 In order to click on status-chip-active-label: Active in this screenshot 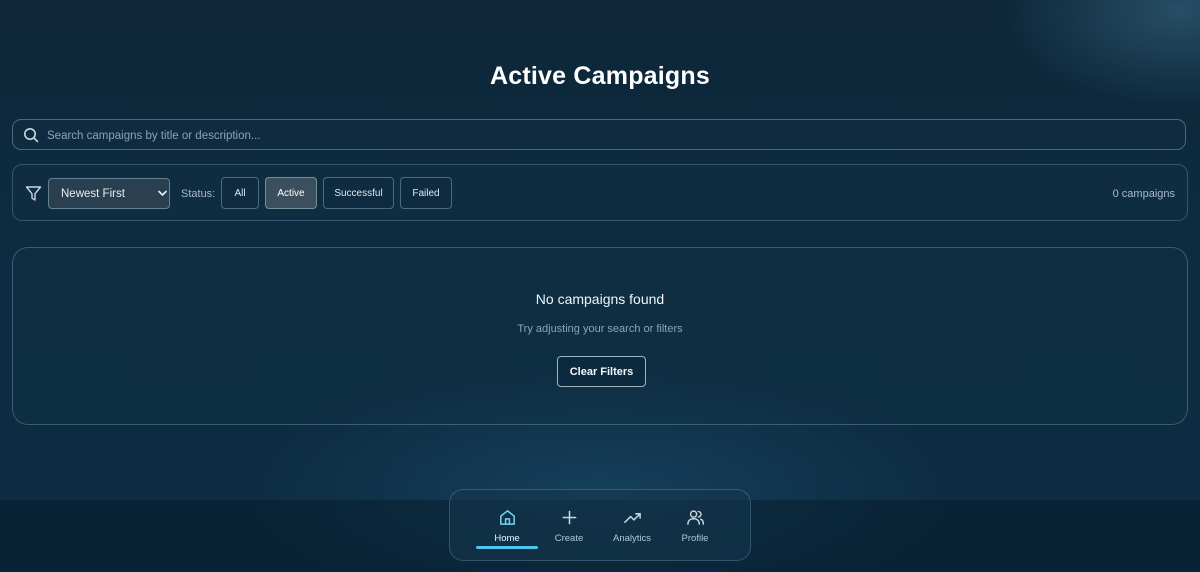, I will do `click(291, 193)`.